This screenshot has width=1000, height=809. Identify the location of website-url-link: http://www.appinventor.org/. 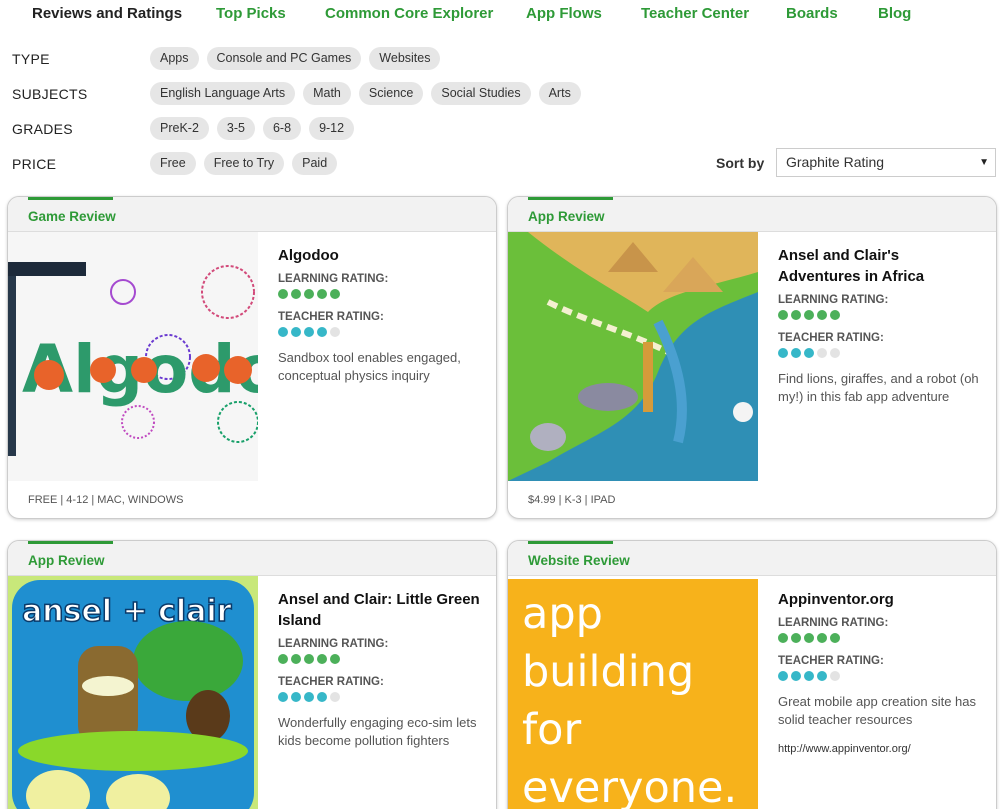
(880, 749).